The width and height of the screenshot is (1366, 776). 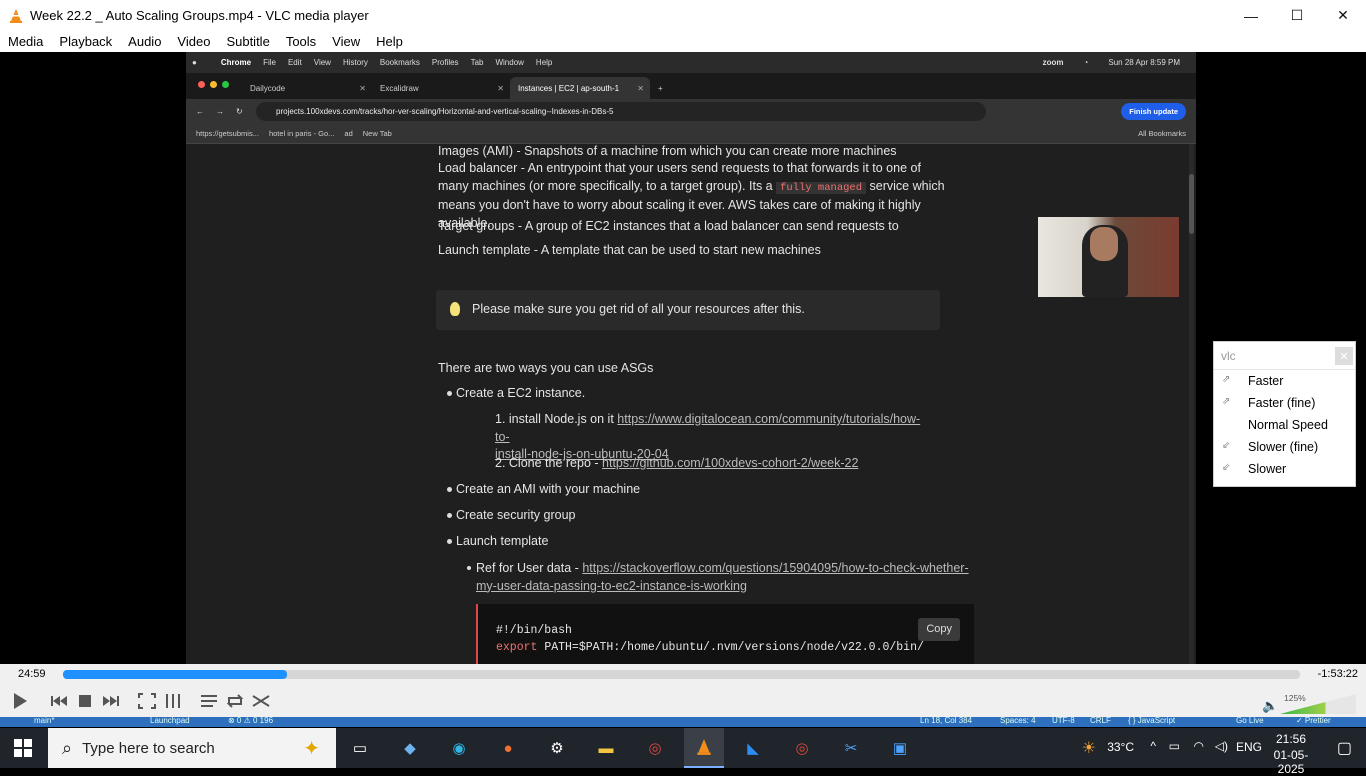 I want to click on mac-menu-window: Window, so click(x=509, y=62).